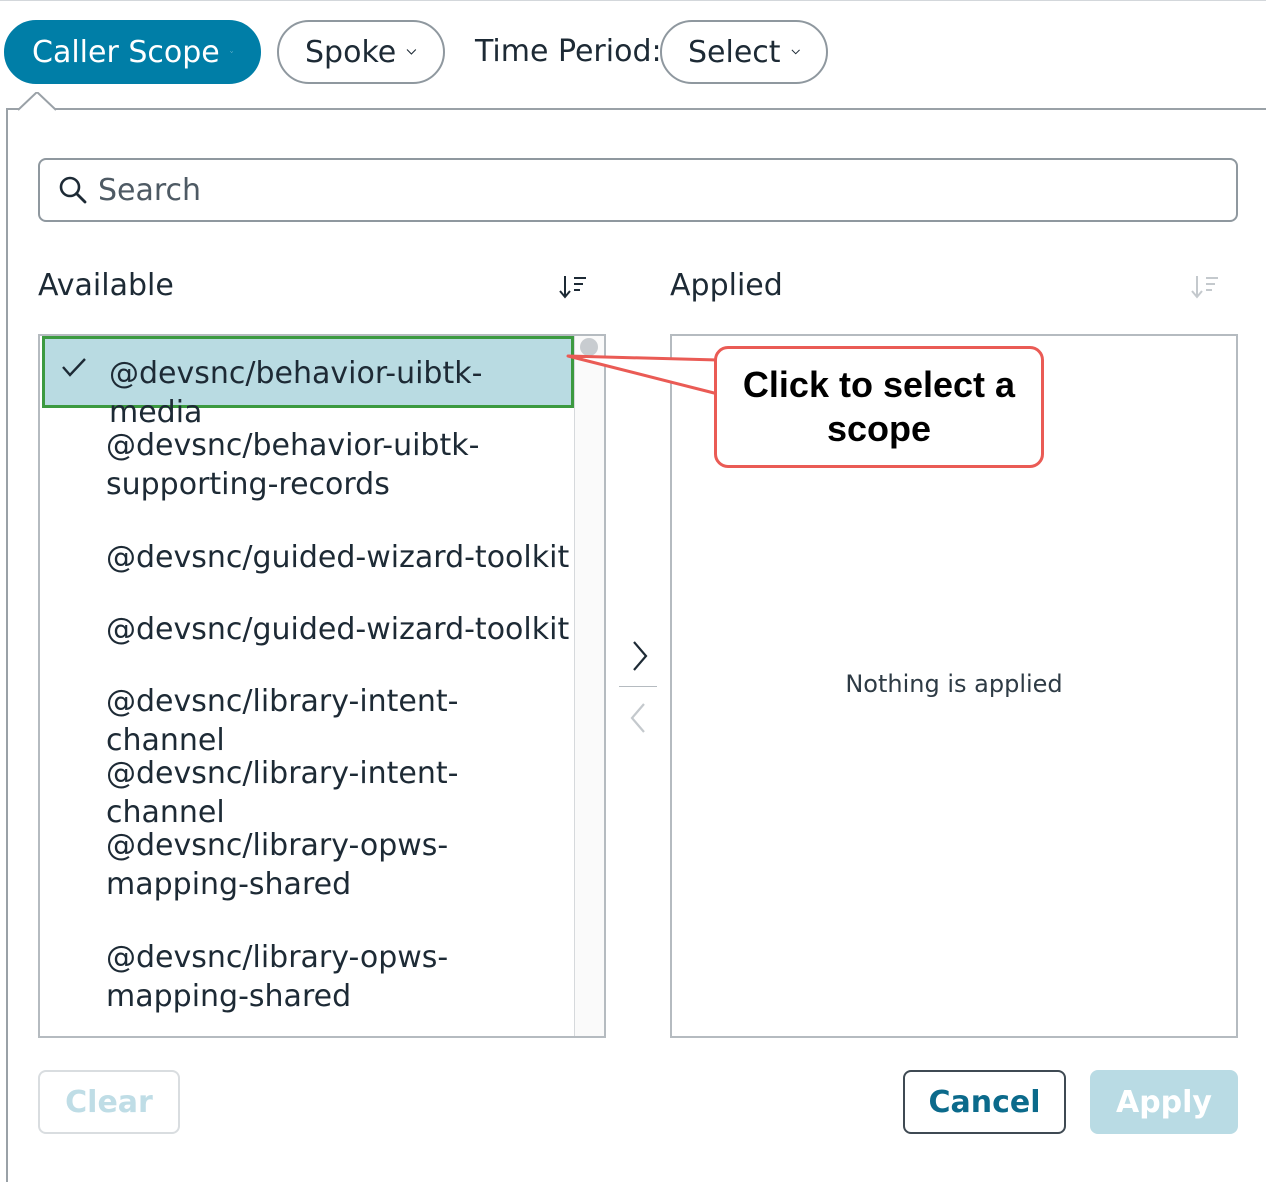  What do you see at coordinates (639, 656) in the screenshot?
I see `move-right-icon` at bounding box center [639, 656].